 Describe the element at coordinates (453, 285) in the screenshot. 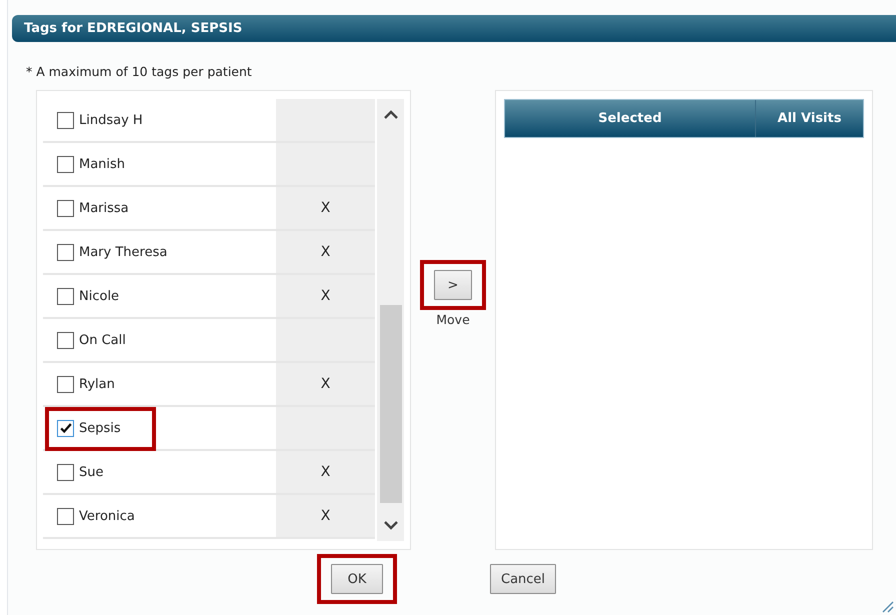

I see `move-button: >` at that location.